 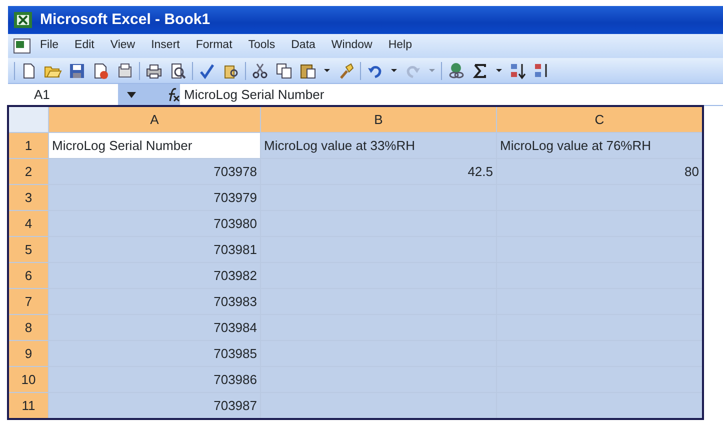 I want to click on menu-item: File, so click(x=49, y=46).